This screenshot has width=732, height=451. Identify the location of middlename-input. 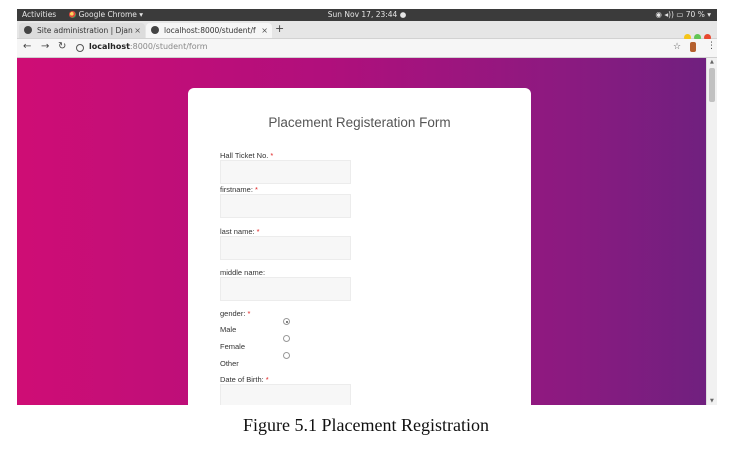
(285, 289).